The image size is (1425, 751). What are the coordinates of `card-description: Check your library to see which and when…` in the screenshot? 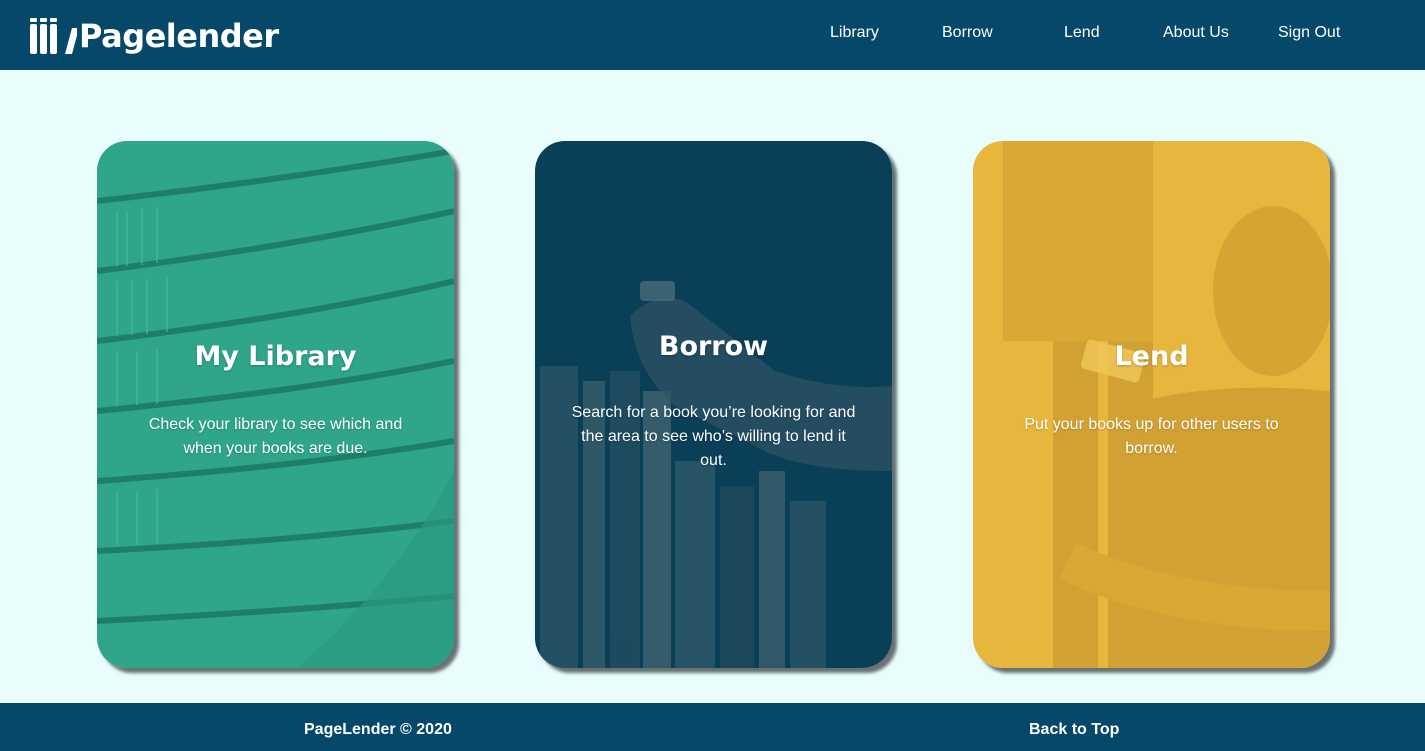 It's located at (275, 436).